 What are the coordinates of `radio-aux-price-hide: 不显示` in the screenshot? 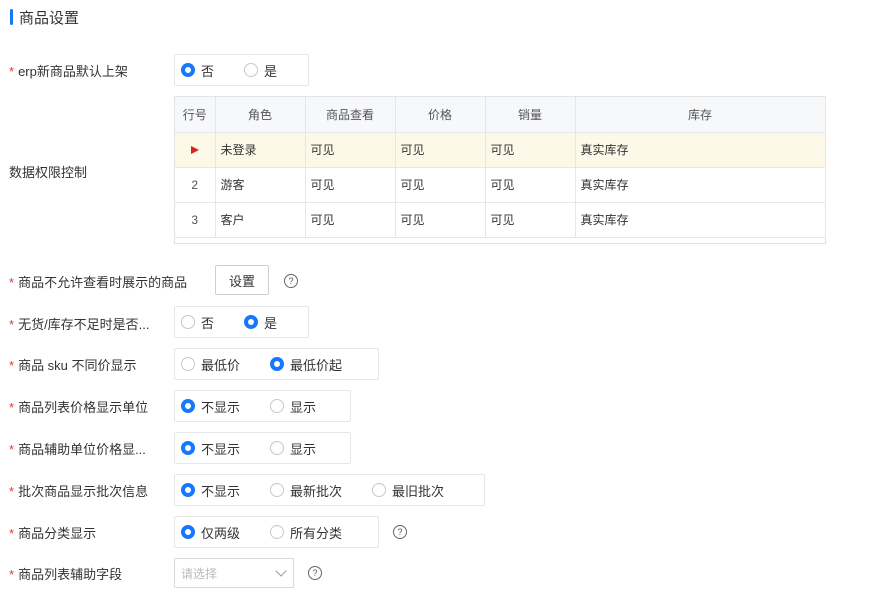 It's located at (210, 448).